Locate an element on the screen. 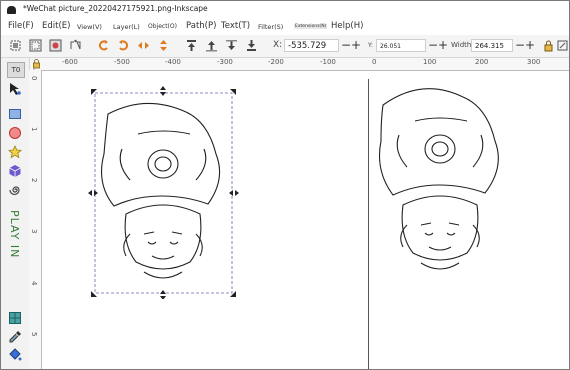 Image resolution: width=570 pixels, height=370 pixels. x-increment-button: + is located at coordinates (356, 45).